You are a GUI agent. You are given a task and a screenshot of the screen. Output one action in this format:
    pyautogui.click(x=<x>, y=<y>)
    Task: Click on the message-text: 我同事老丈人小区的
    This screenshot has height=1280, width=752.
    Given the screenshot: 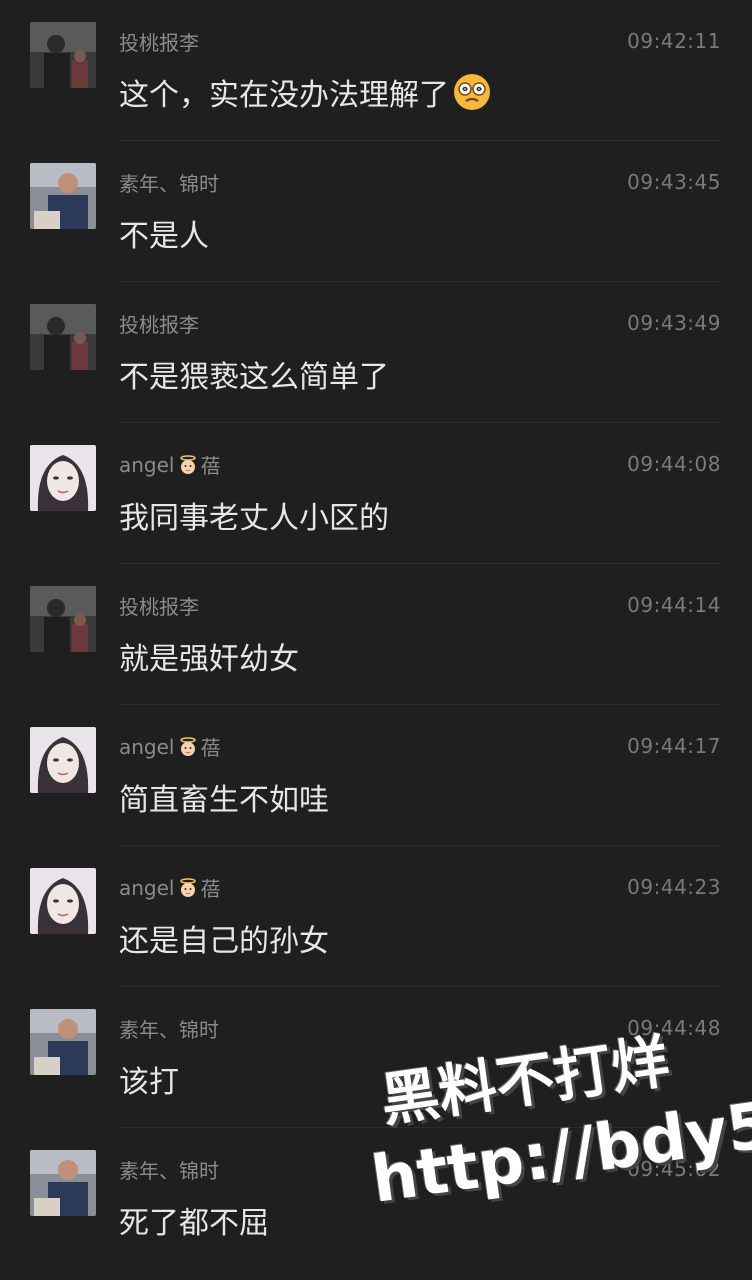 What is the action you would take?
    pyautogui.click(x=254, y=518)
    